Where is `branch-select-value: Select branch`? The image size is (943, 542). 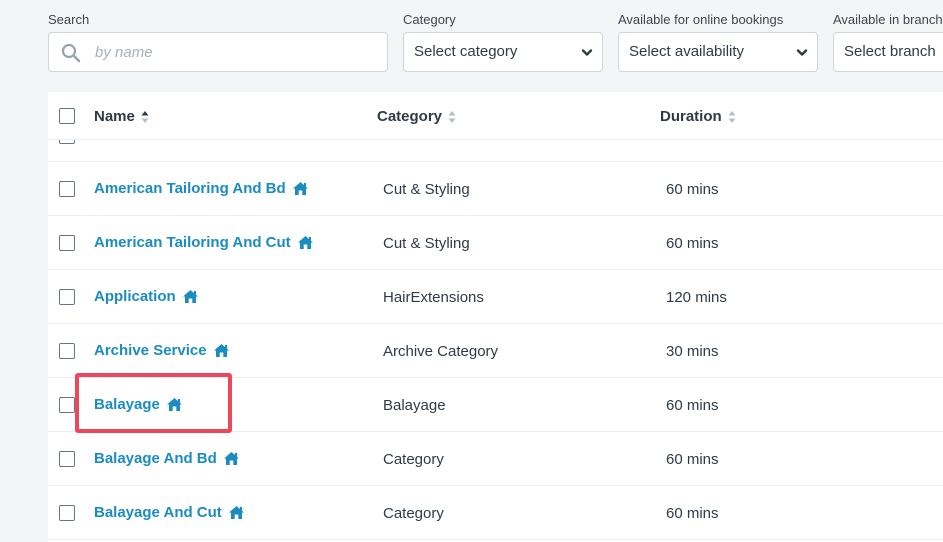 branch-select-value: Select branch is located at coordinates (890, 51).